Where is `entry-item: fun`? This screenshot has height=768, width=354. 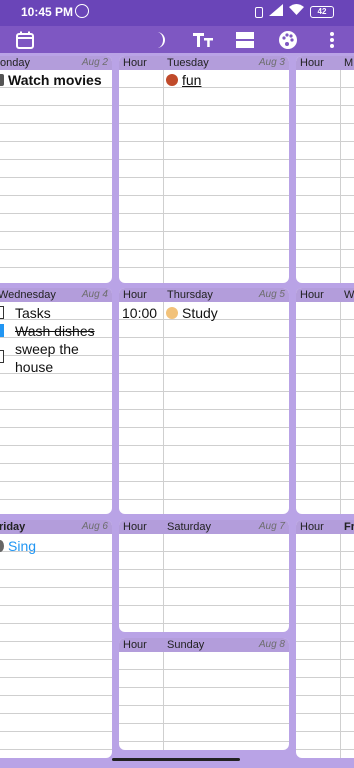
entry-item: fun is located at coordinates (183, 80).